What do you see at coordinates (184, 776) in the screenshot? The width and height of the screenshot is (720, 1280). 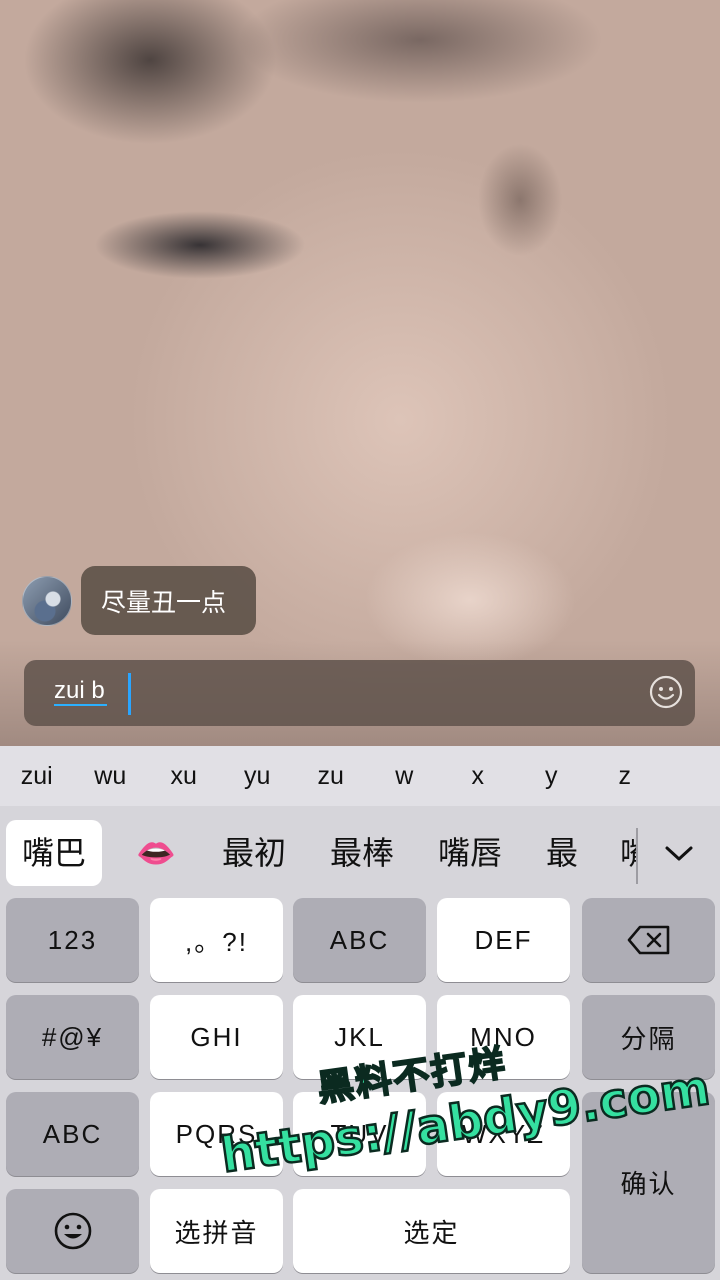 I see `pinyin-option: xu` at bounding box center [184, 776].